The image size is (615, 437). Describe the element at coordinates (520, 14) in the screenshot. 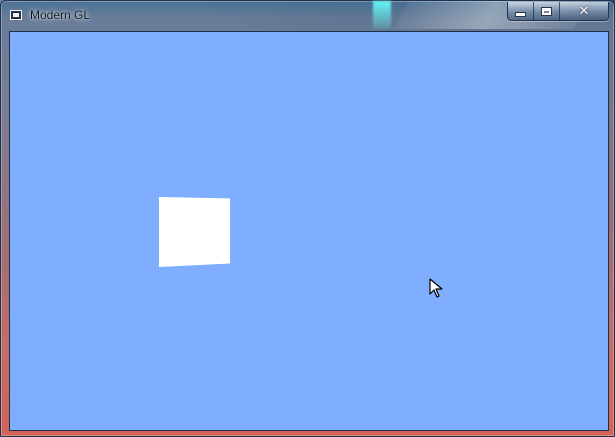

I see `minimize-icon` at that location.